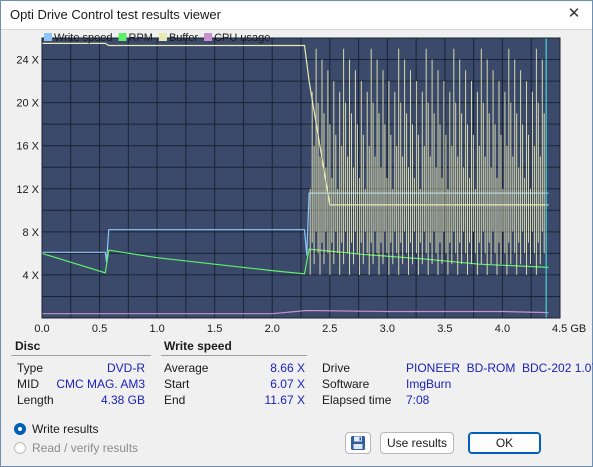 The width and height of the screenshot is (593, 467). I want to click on y-tick-label: 16 X, so click(27, 147).